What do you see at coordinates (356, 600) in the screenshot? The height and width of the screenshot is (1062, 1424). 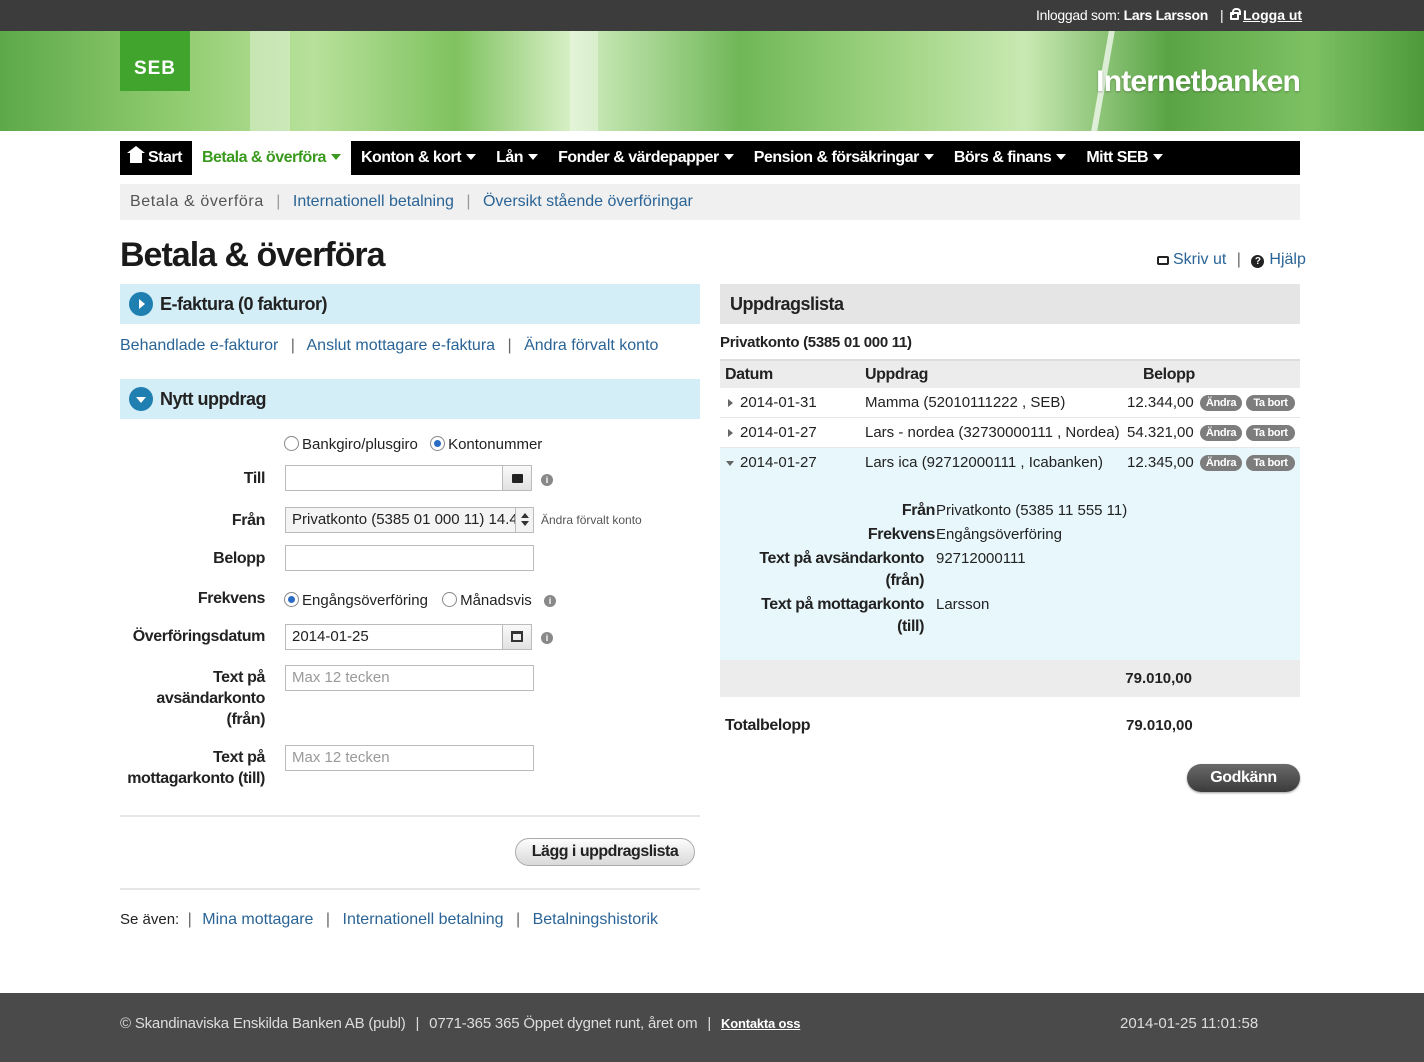 I see `radio-one-time: Engångsöverföring` at bounding box center [356, 600].